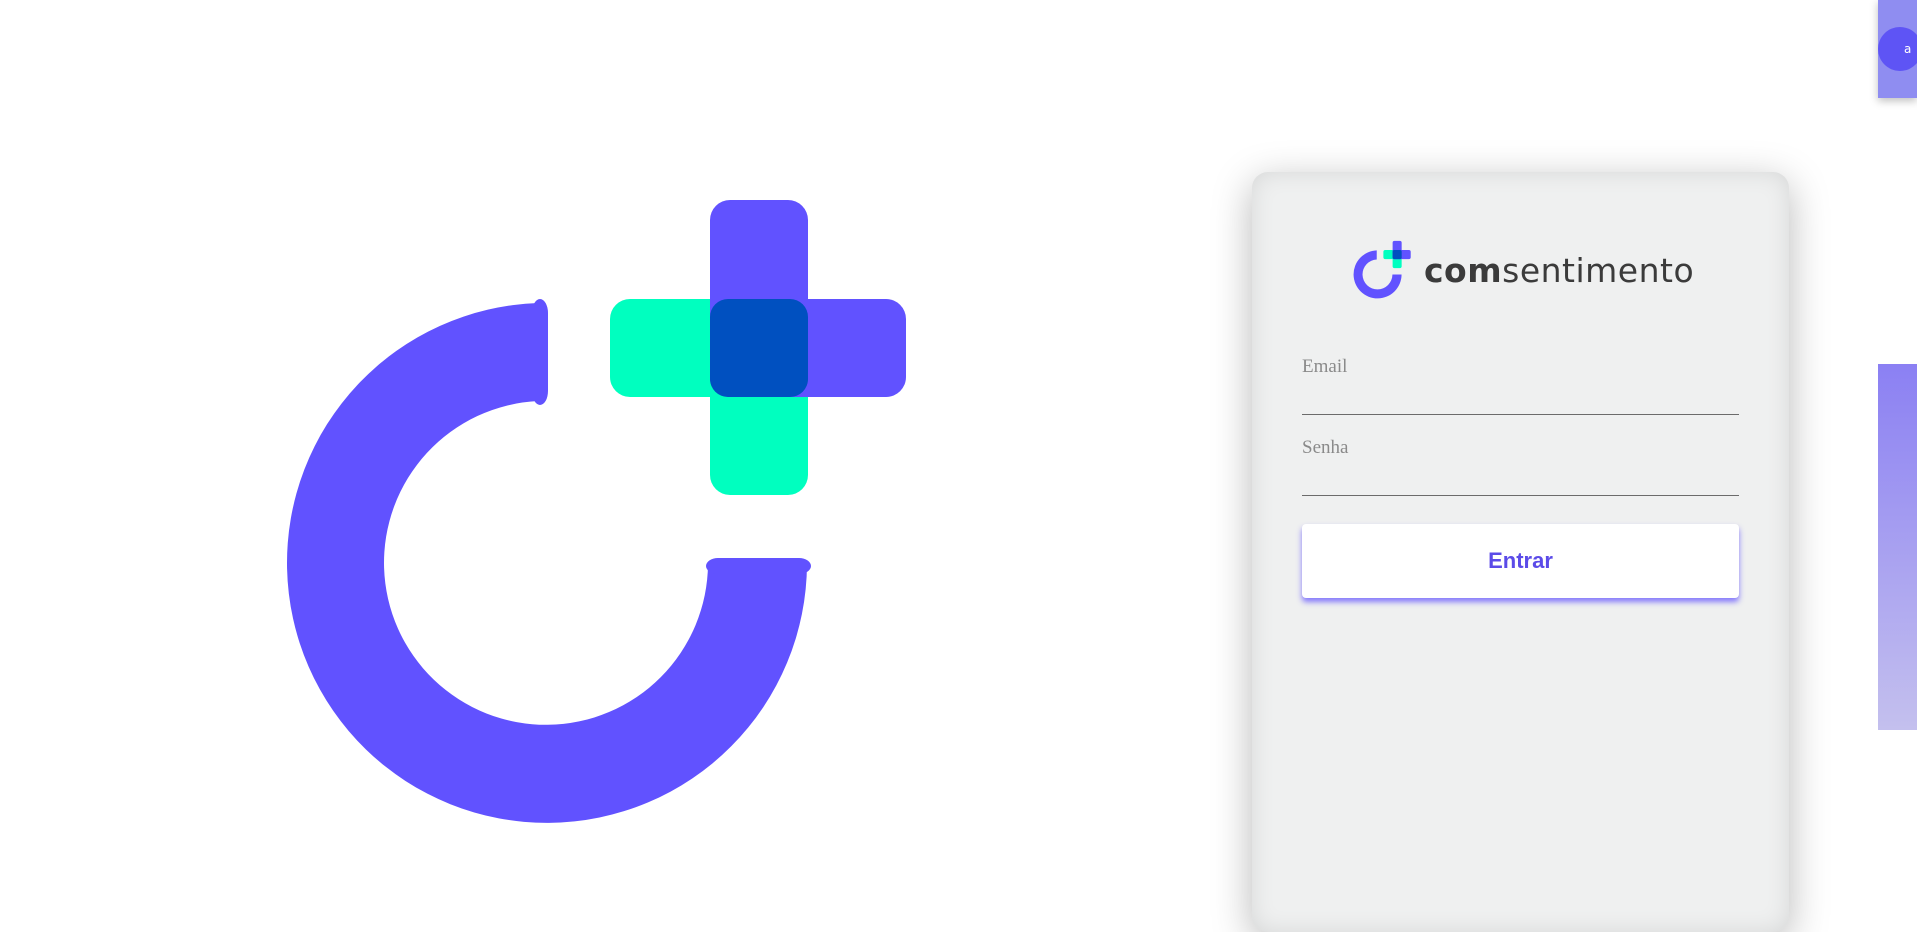 This screenshot has width=1917, height=932. I want to click on email-label: Email, so click(1325, 366).